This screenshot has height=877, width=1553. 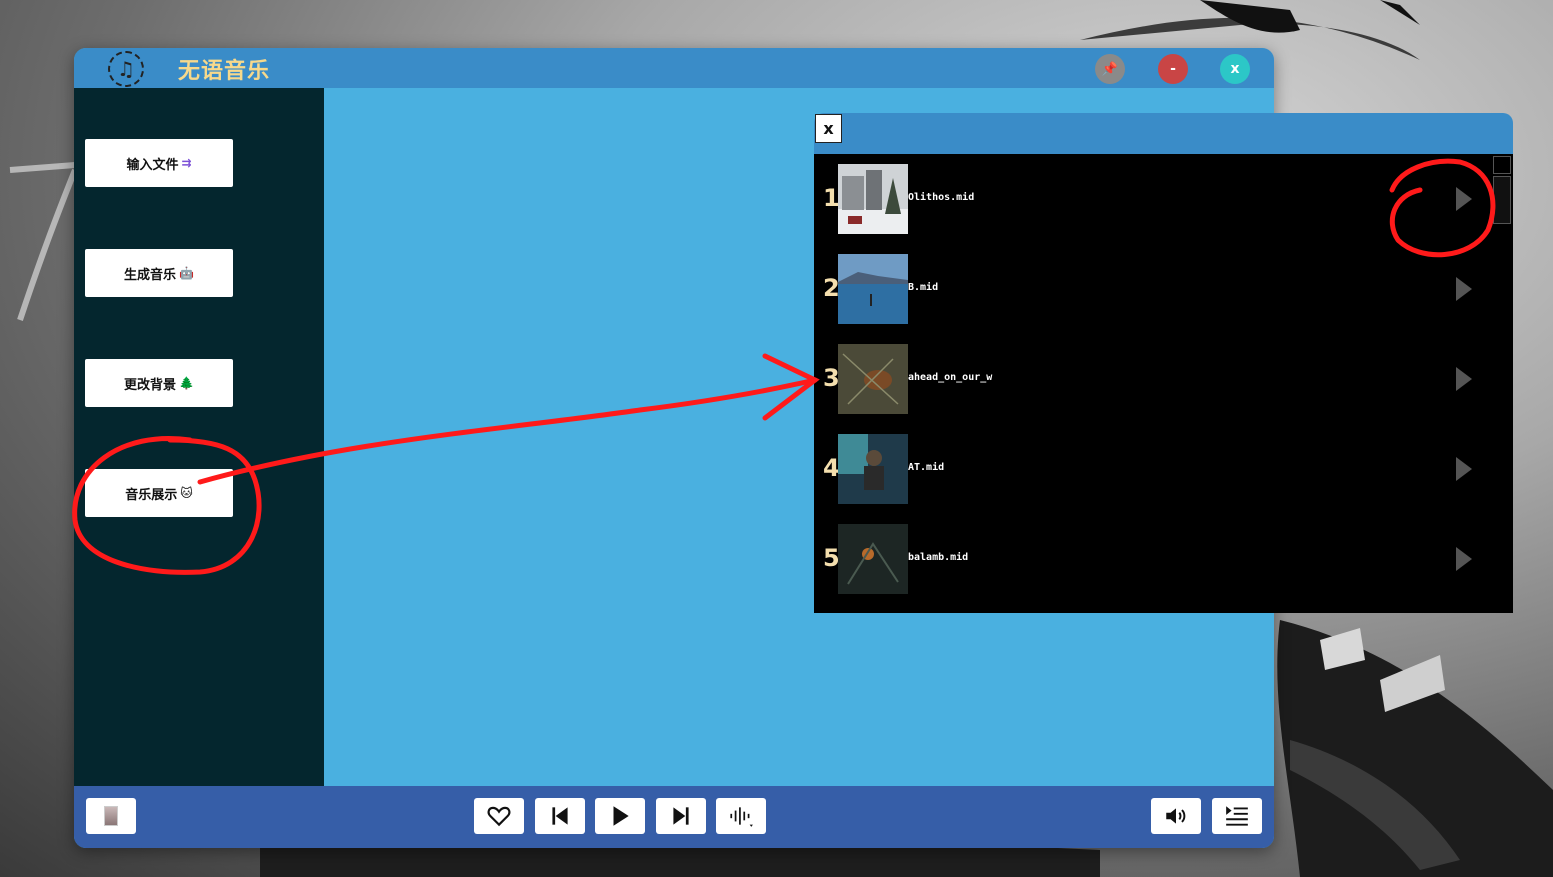 I want to click on player-bar, so click(x=674, y=817).